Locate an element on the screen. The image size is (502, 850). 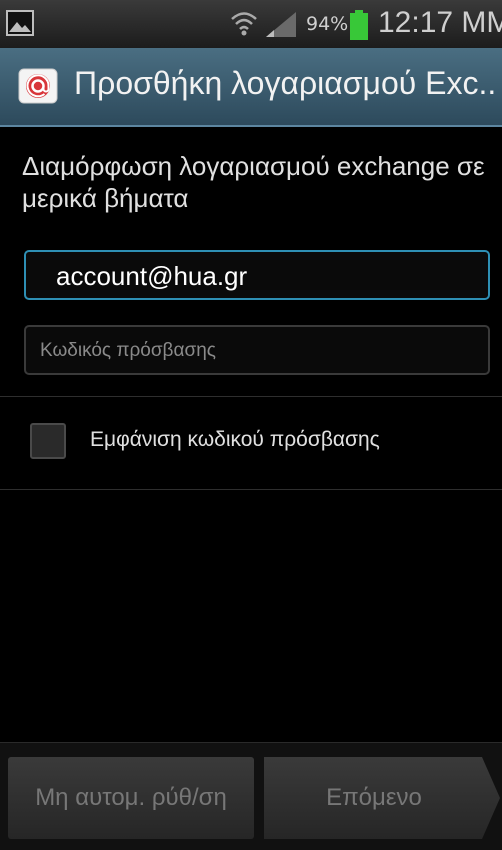
show-password-checkbox is located at coordinates (48, 441).